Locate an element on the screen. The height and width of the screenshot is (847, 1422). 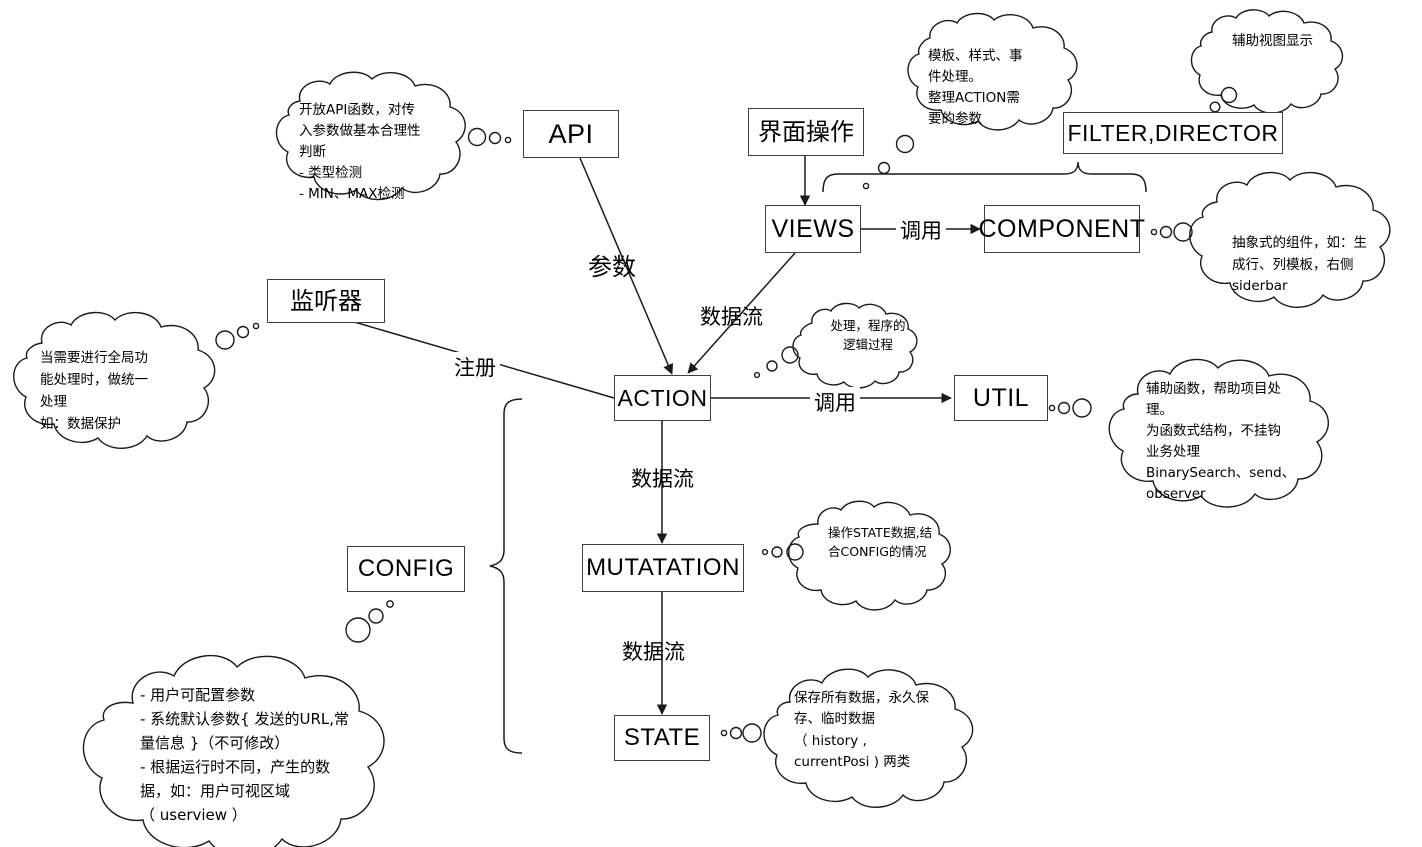
node-config-label: CONFIG is located at coordinates (406, 568).